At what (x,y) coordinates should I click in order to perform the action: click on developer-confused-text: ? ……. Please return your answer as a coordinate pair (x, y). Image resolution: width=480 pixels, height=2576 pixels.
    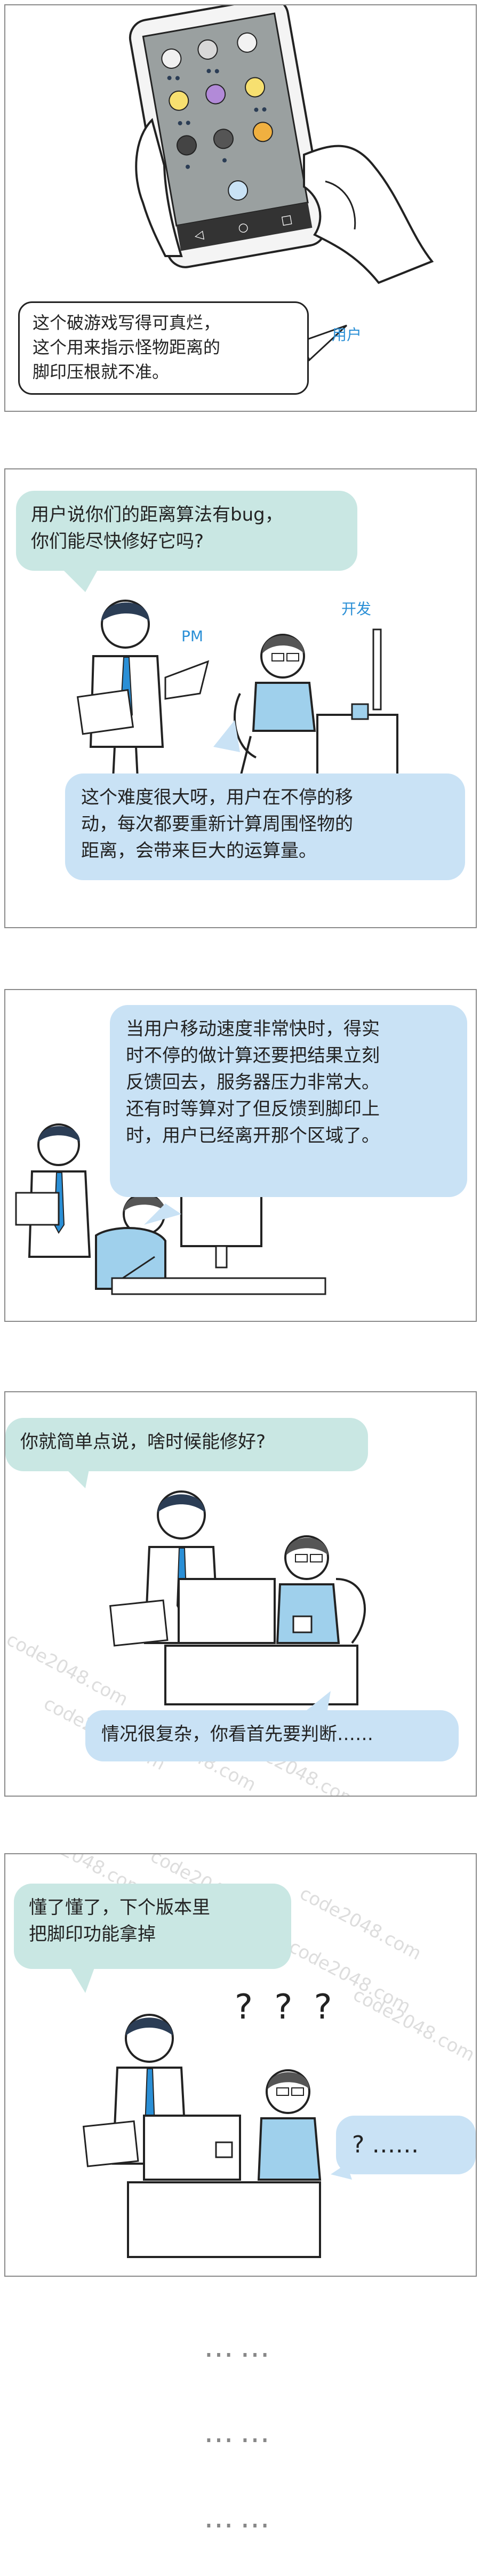
    Looking at the image, I should click on (385, 2144).